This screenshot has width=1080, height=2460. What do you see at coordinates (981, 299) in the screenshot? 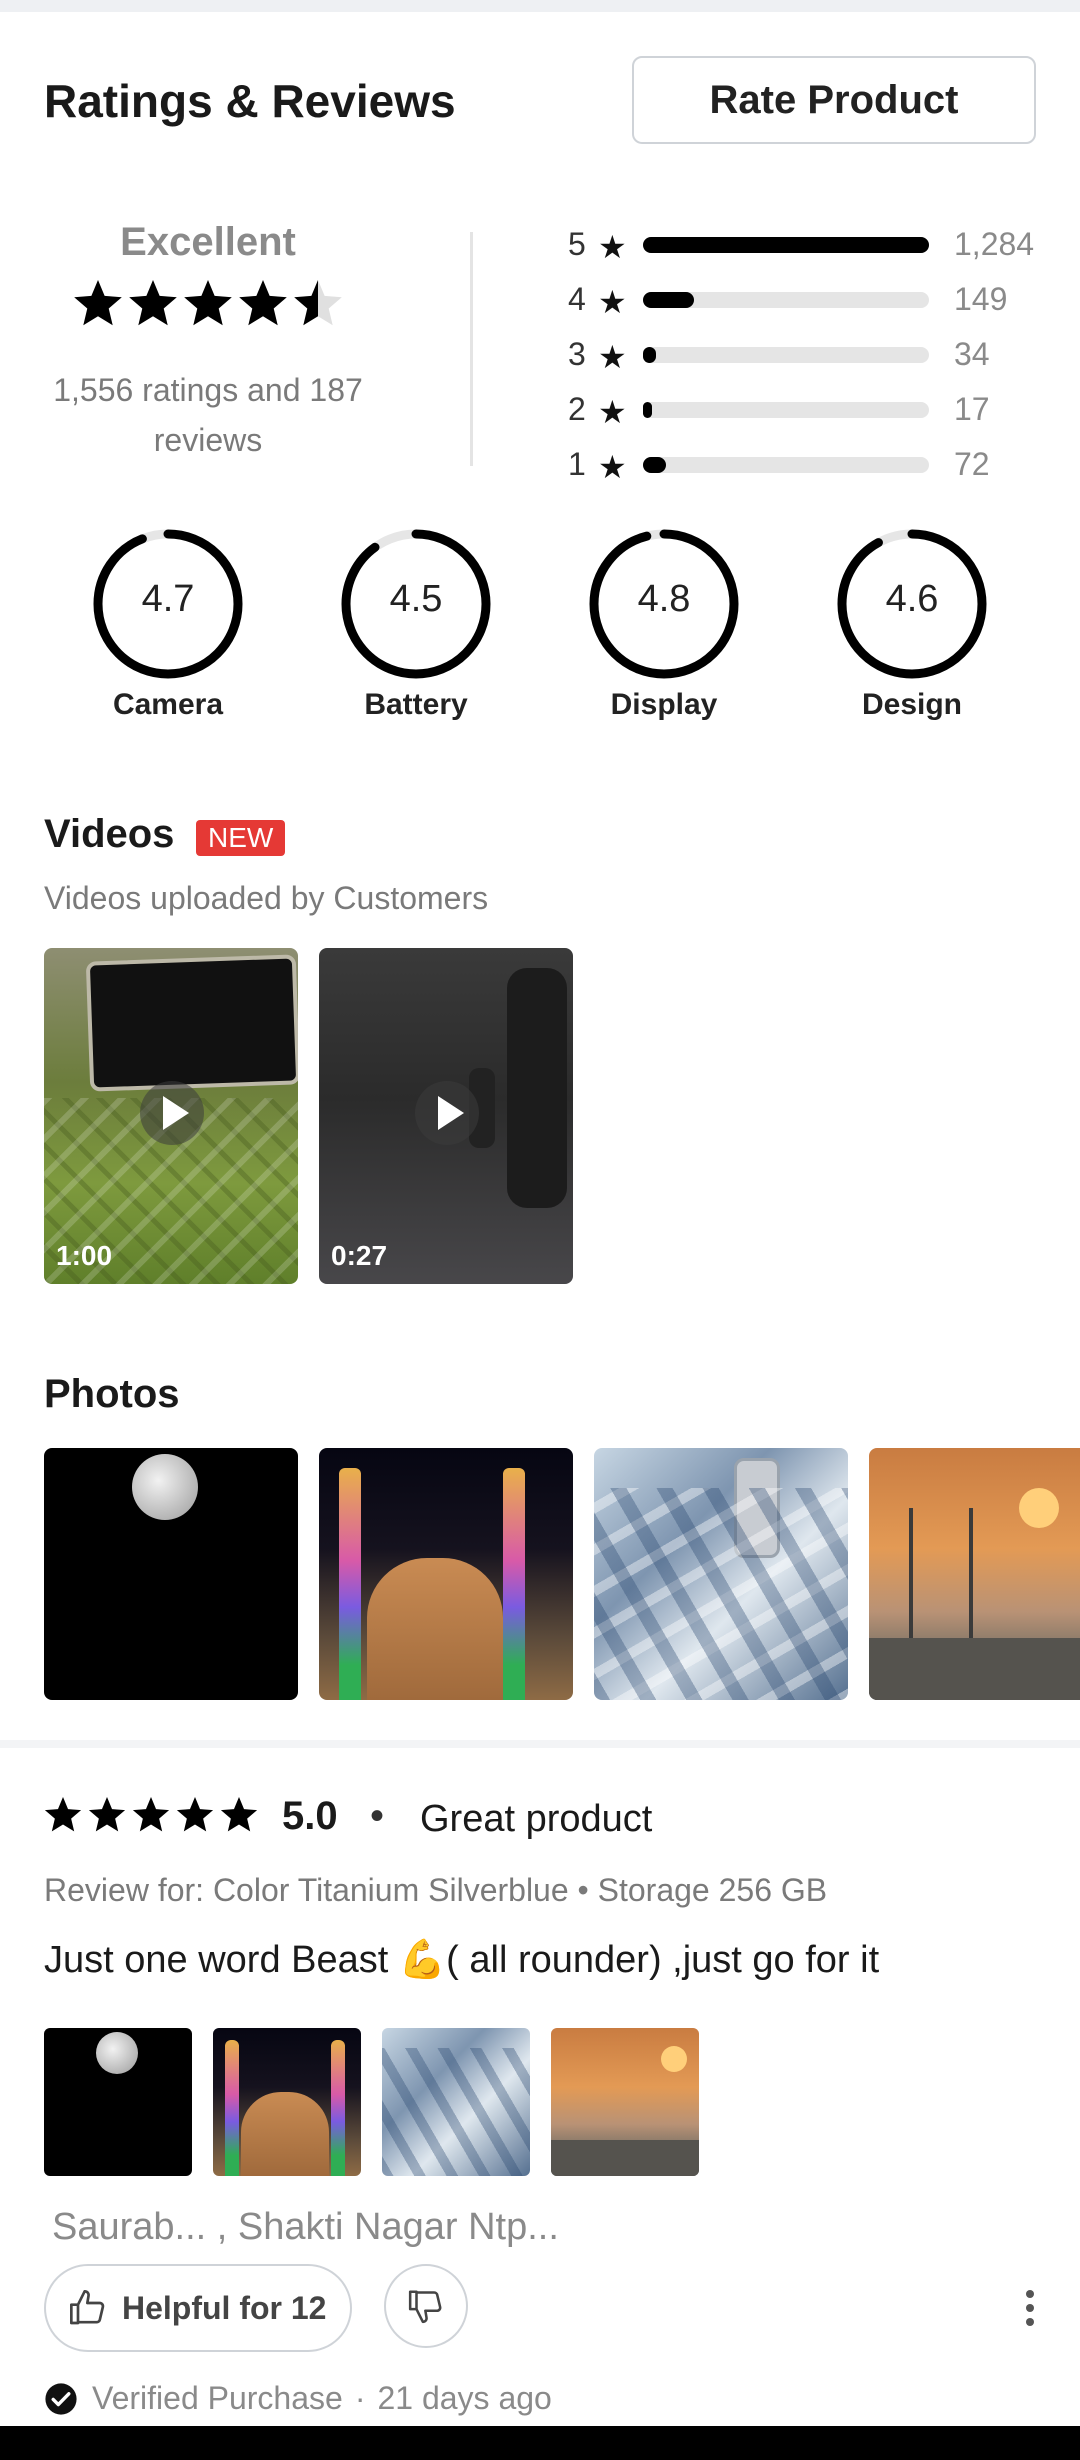
I see `distribution-count: 149` at bounding box center [981, 299].